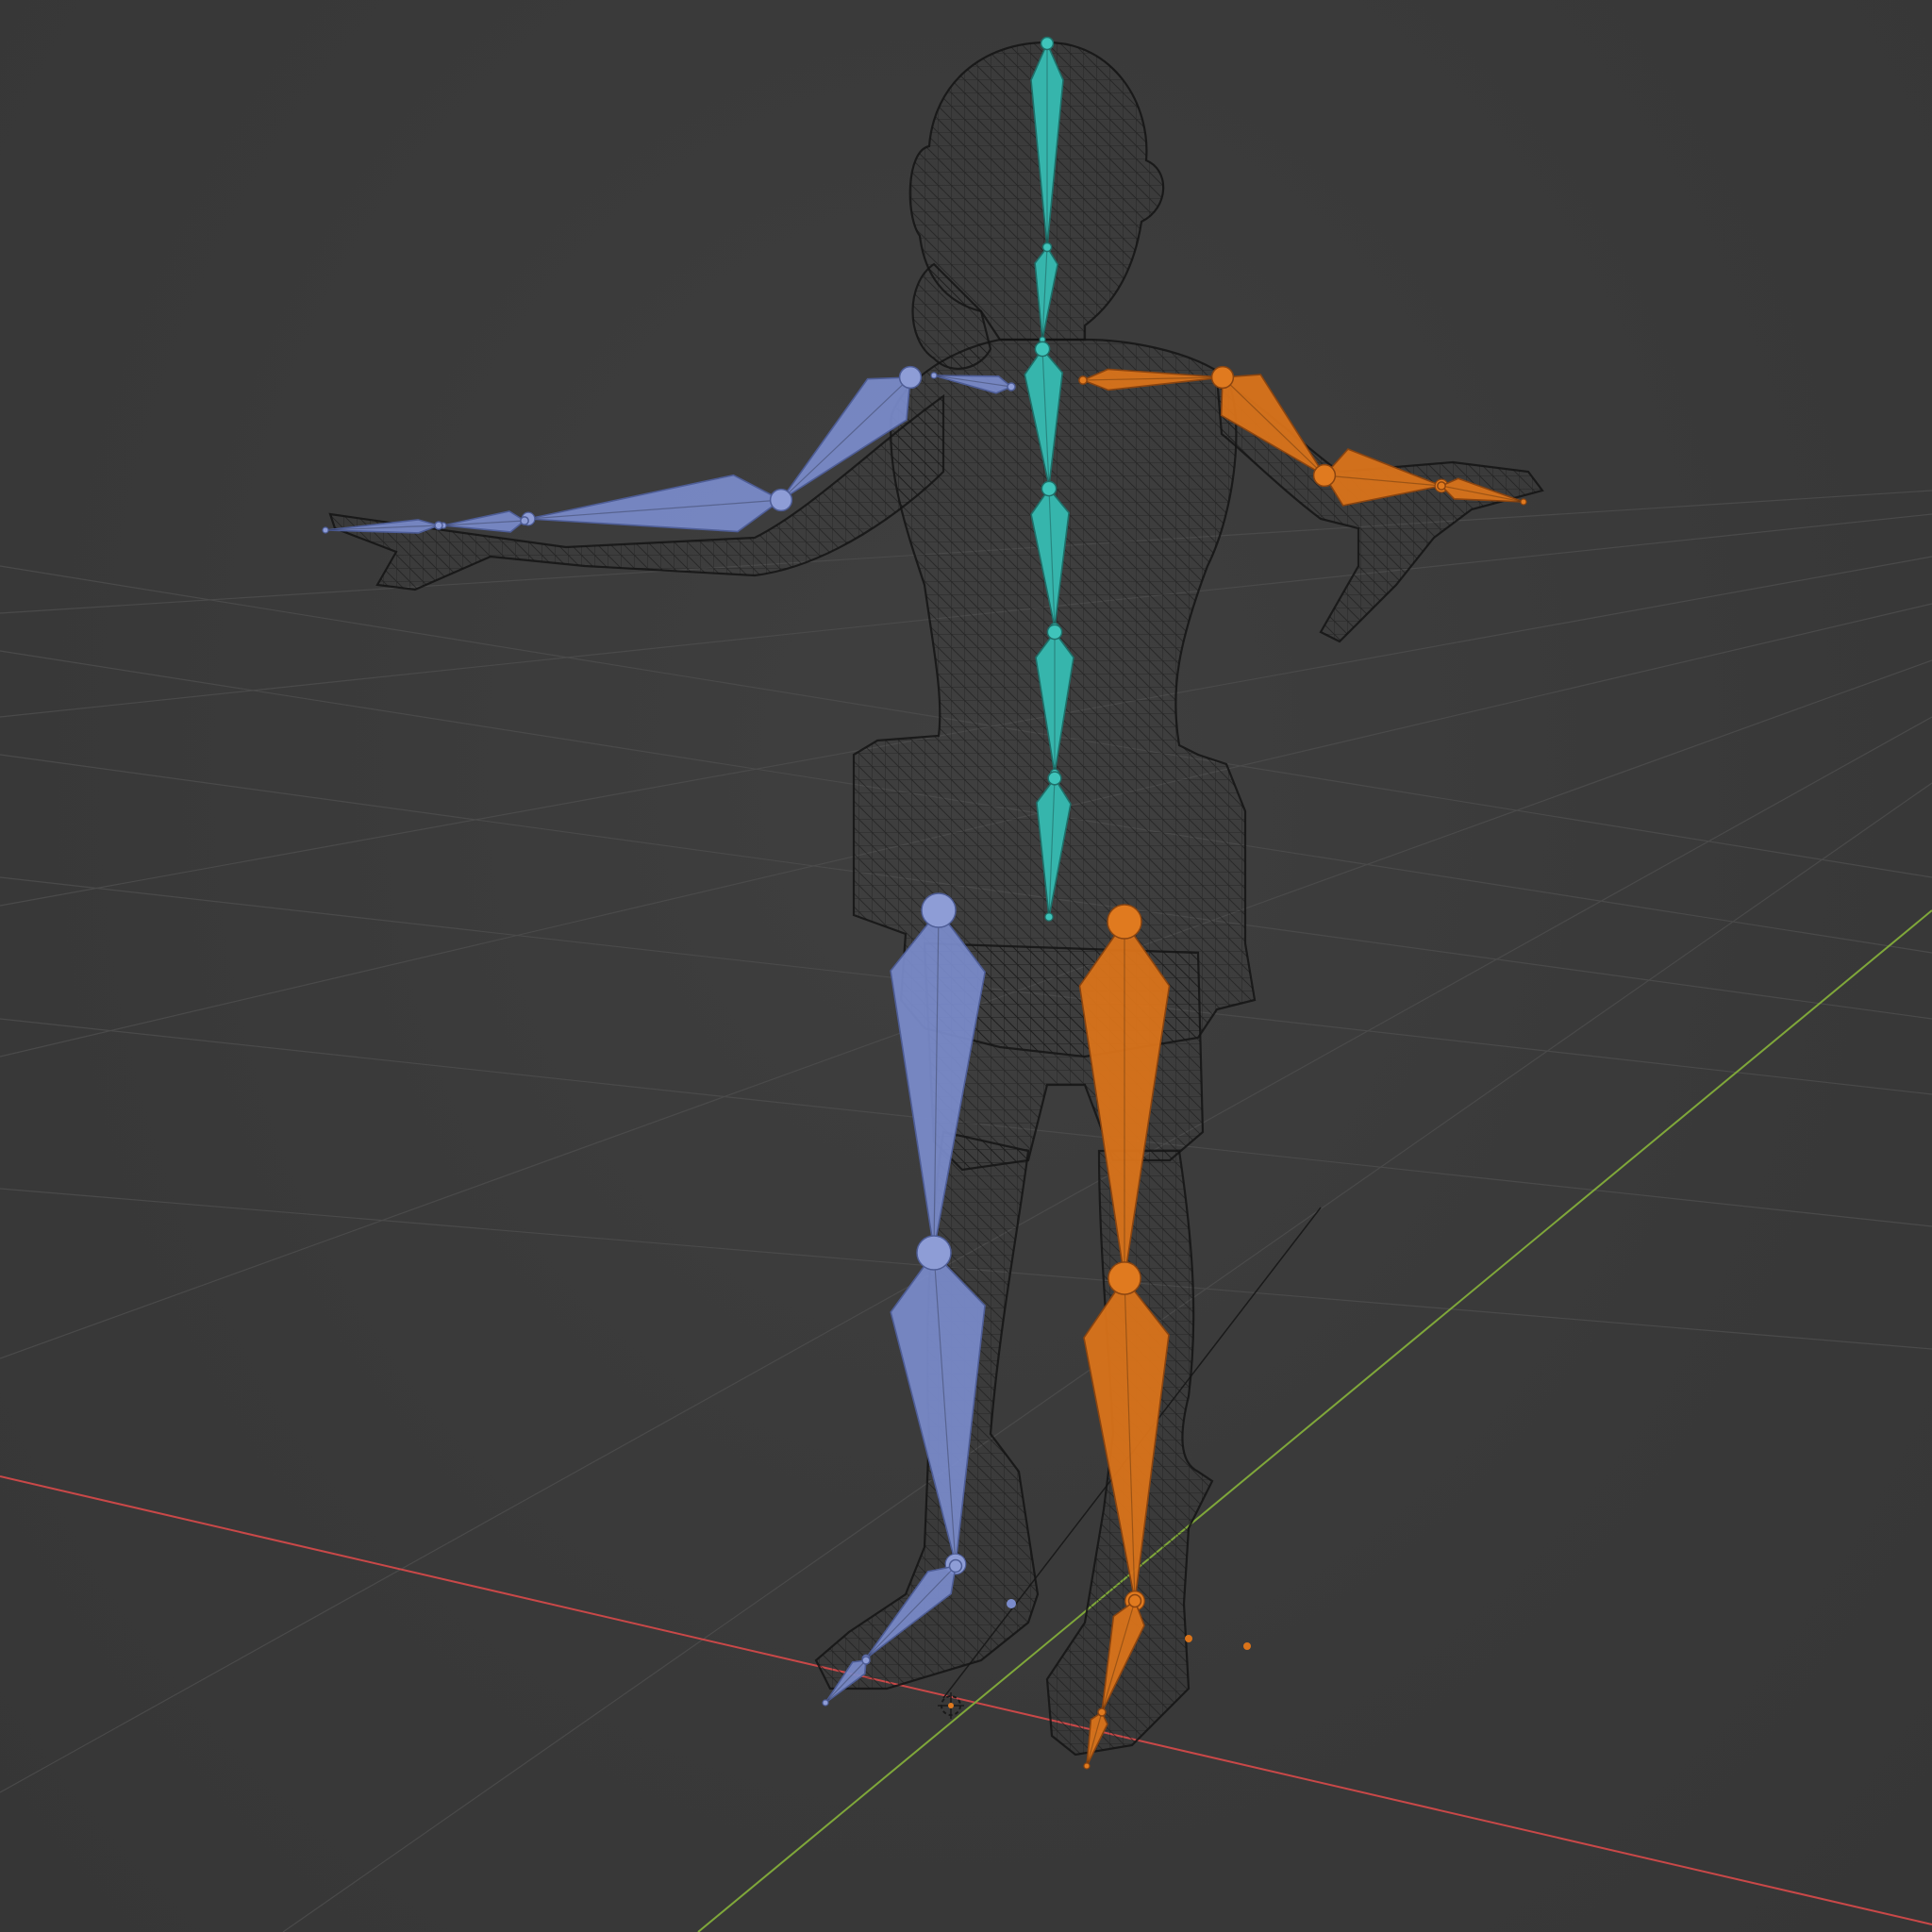 This screenshot has width=1932, height=1932. Describe the element at coordinates (524, 520) in the screenshot. I see `bone-hand-l-joint` at that location.